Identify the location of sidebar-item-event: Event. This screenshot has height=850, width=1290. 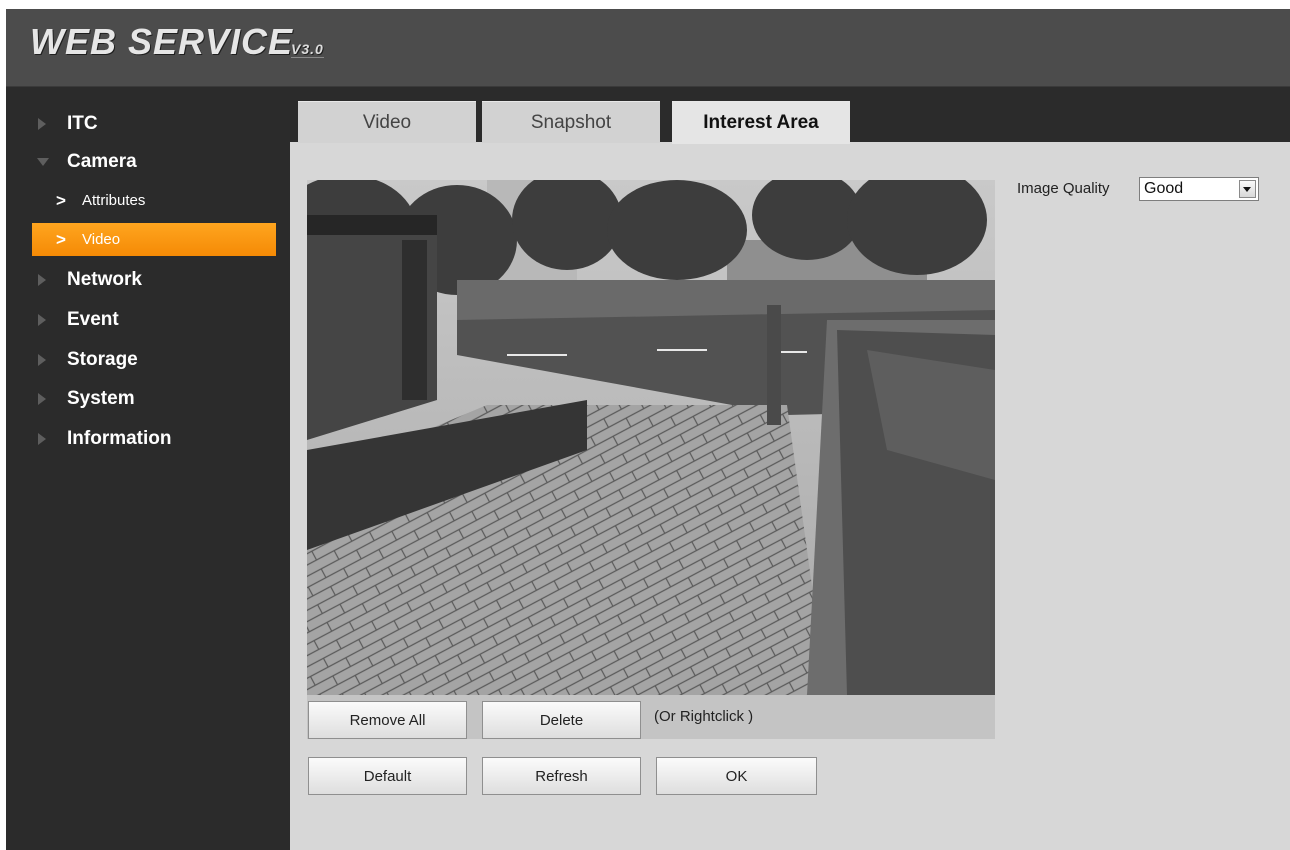
(148, 320).